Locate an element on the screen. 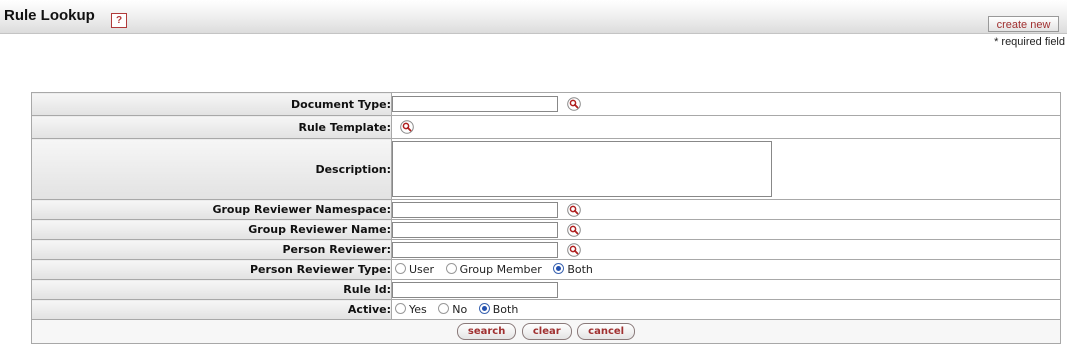  document-type-row: Document Type: is located at coordinates (546, 104).